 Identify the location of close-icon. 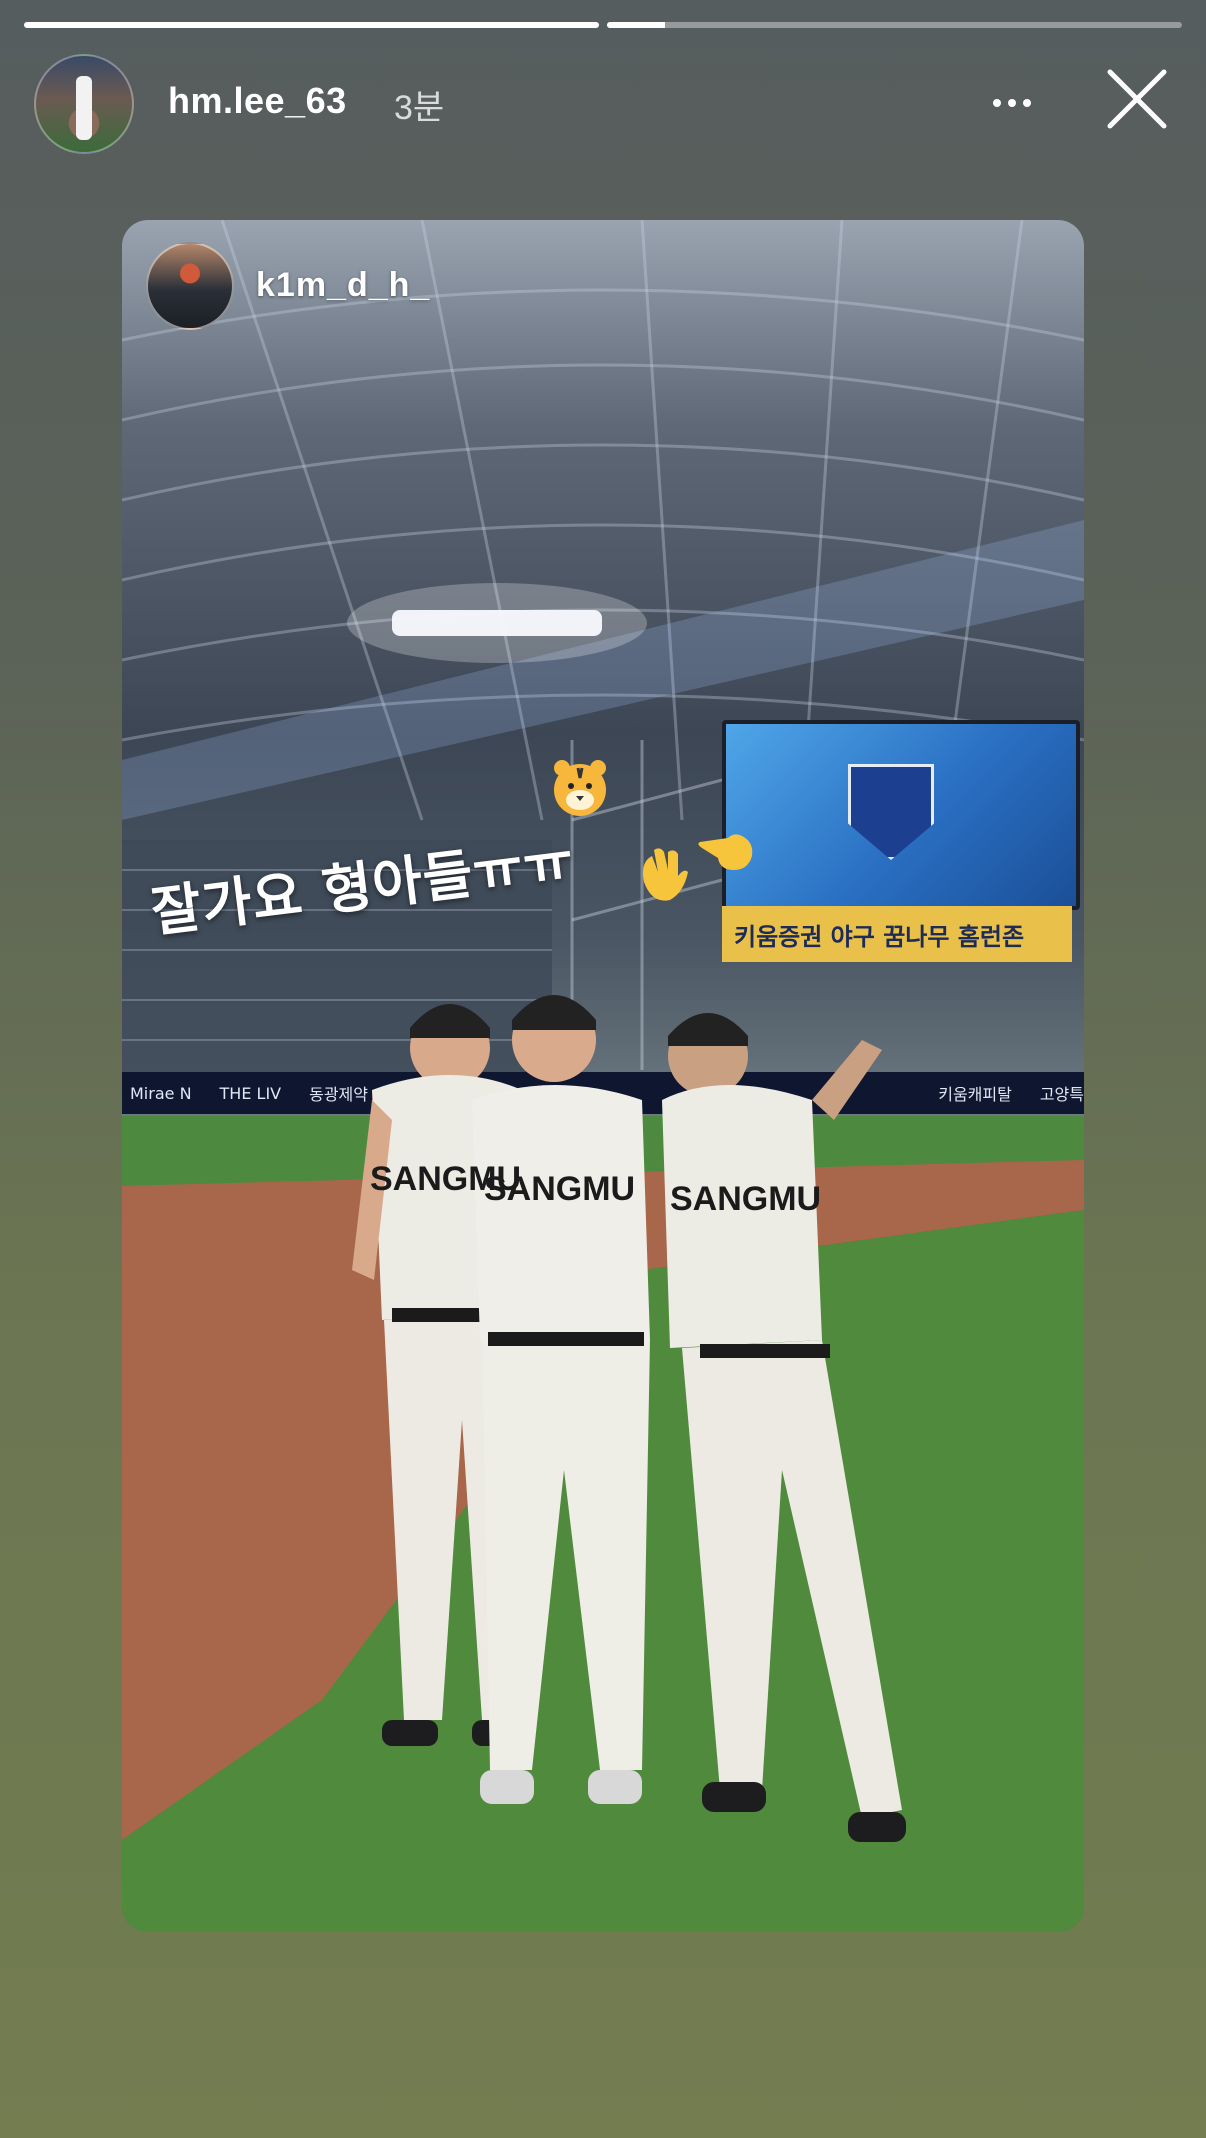
(1137, 99).